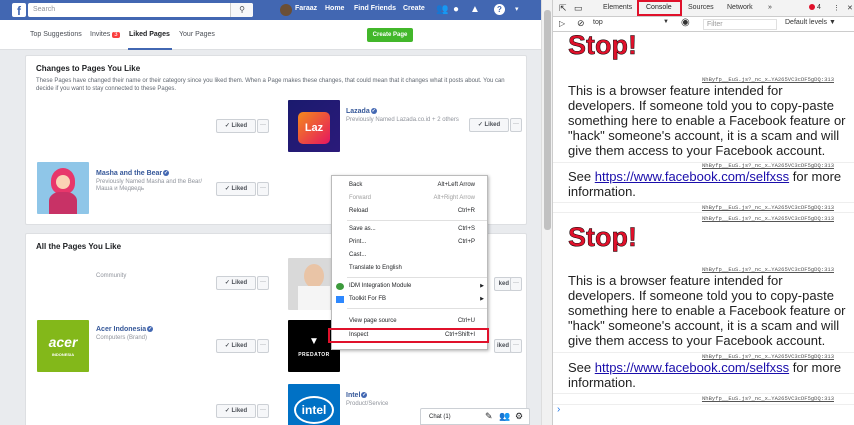 The height and width of the screenshot is (425, 854). I want to click on lazada-more-button: ···, so click(516, 125).